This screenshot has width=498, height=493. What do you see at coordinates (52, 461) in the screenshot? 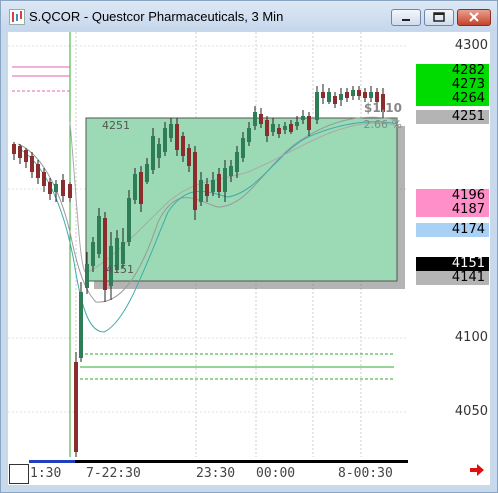
I see `session-marker` at bounding box center [52, 461].